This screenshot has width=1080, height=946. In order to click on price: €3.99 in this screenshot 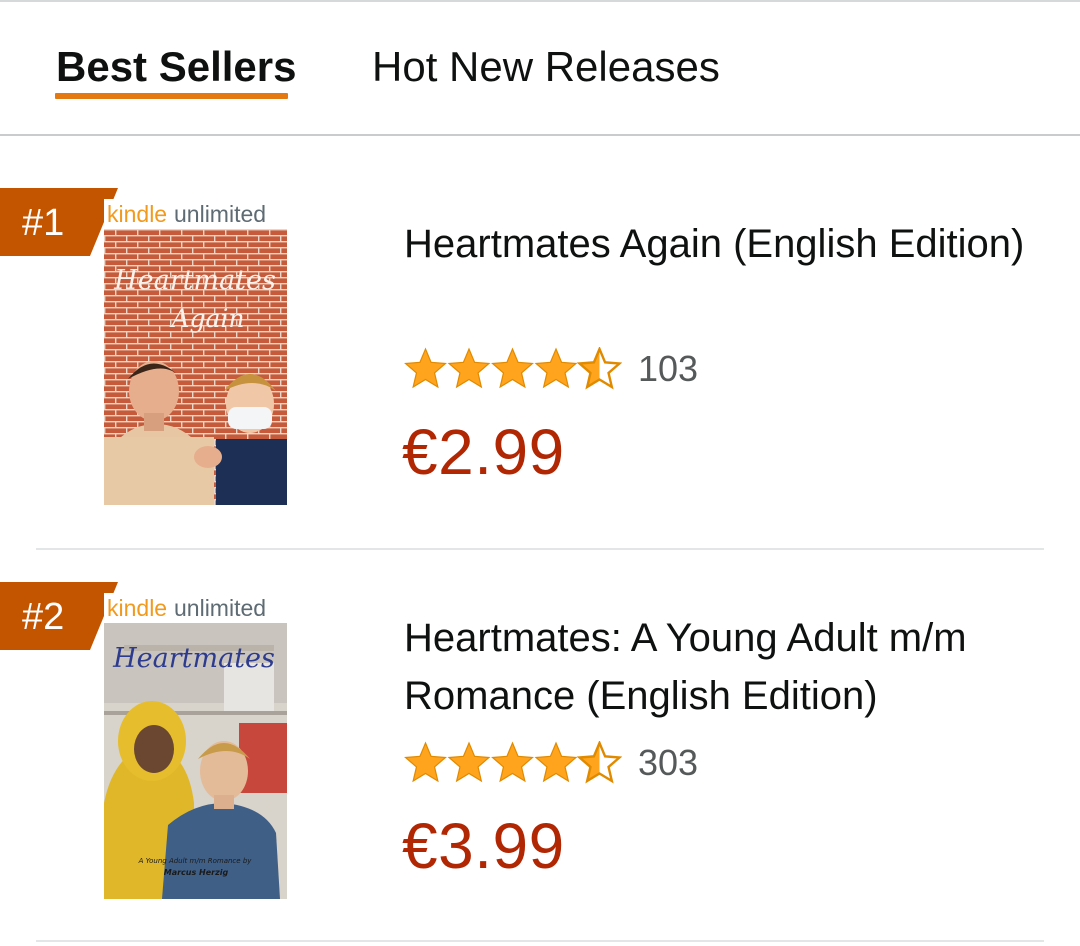, I will do `click(483, 846)`.